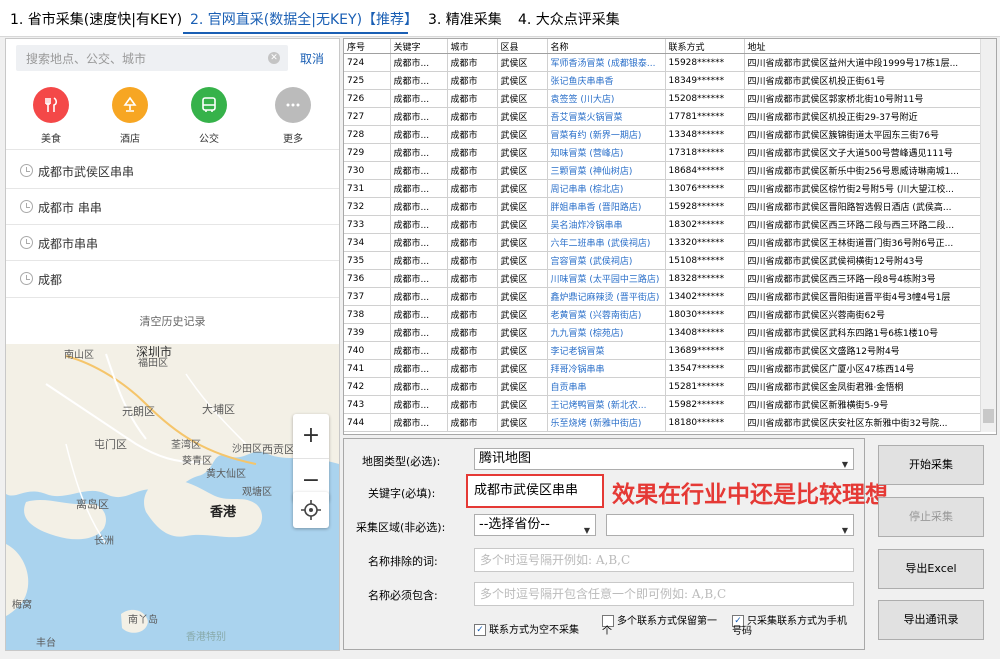  I want to click on table-cell: 739, so click(367, 332).